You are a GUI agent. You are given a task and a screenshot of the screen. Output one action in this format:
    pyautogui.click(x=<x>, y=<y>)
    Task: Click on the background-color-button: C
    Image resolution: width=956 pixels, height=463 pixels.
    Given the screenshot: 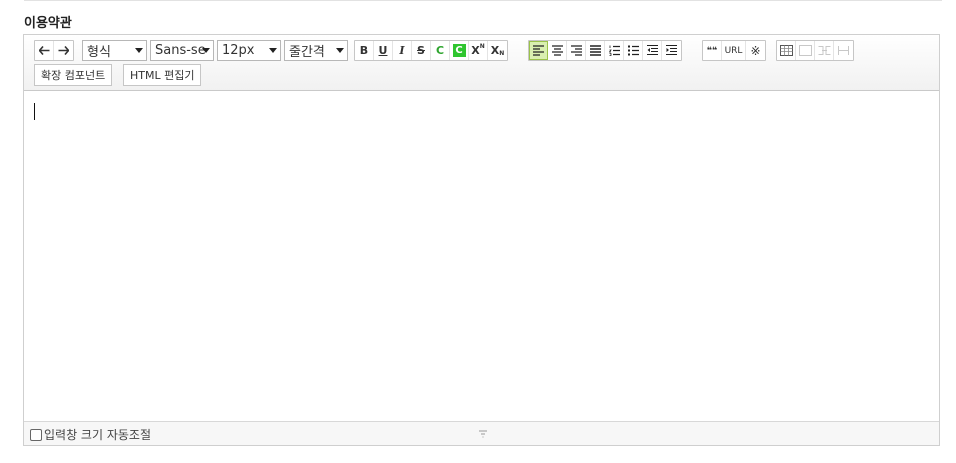 What is the action you would take?
    pyautogui.click(x=459, y=50)
    